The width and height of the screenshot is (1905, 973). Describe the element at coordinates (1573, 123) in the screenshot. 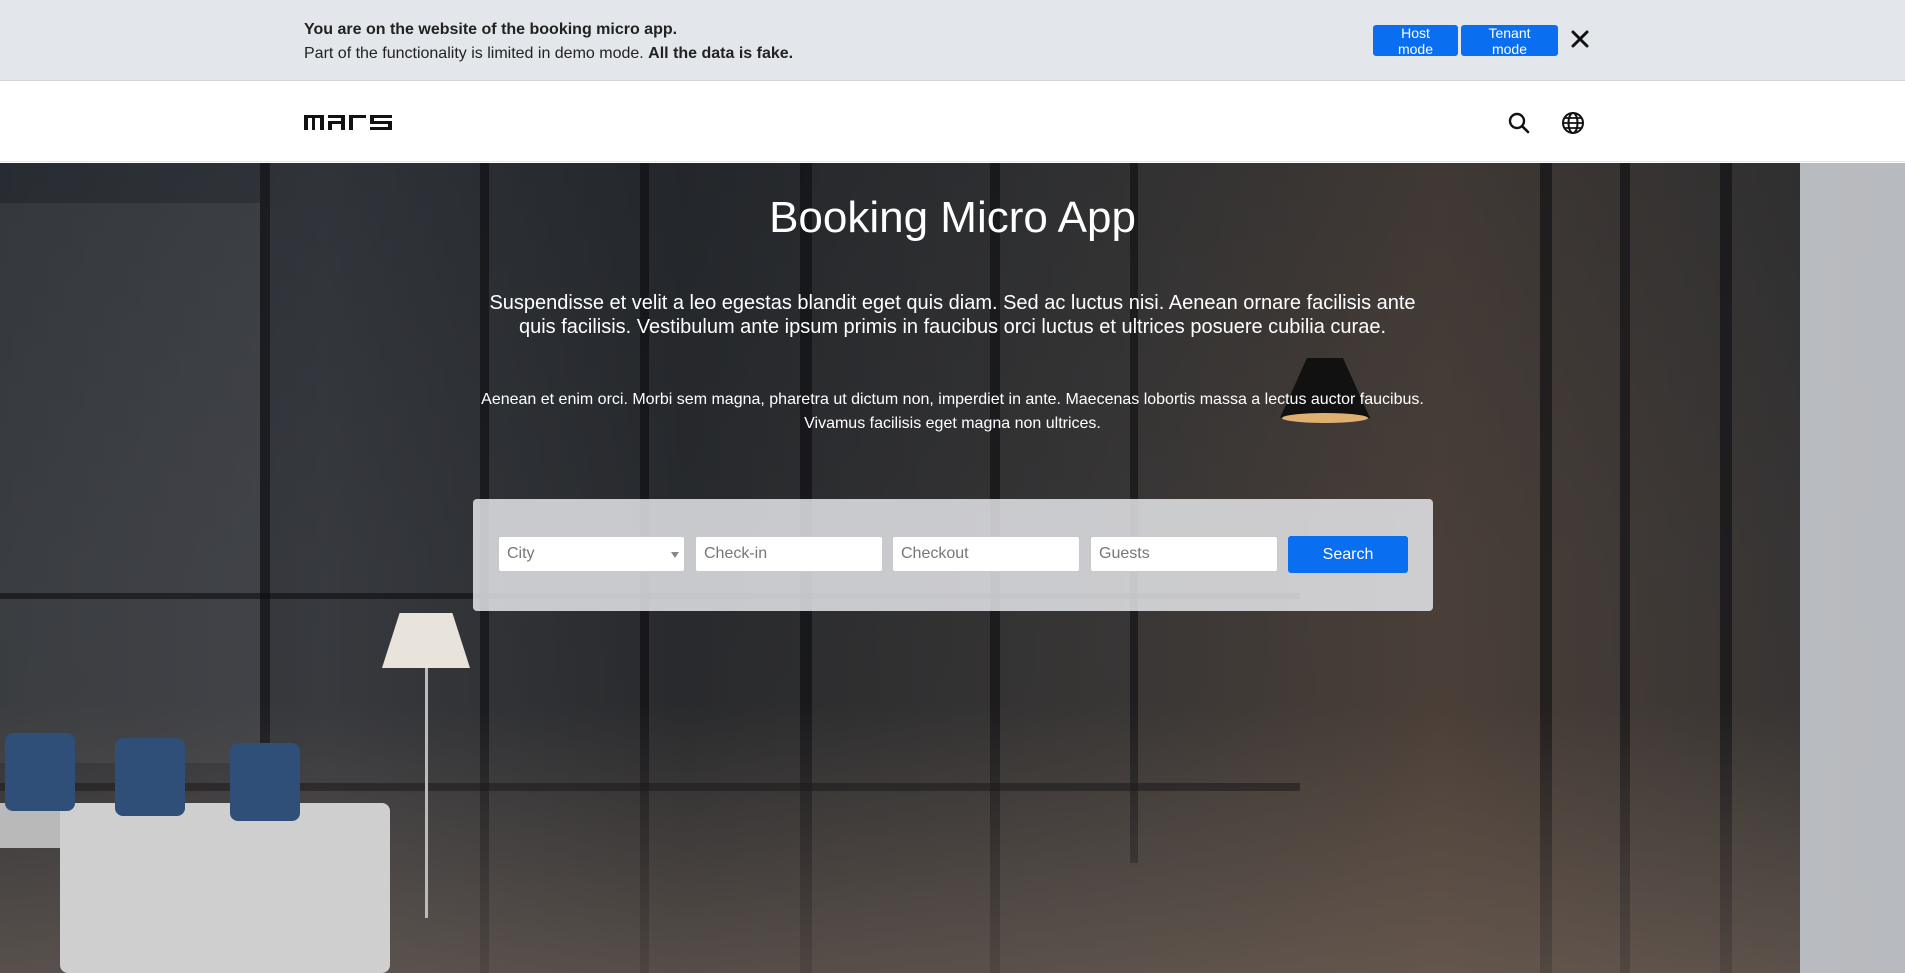

I see `globe-icon` at that location.